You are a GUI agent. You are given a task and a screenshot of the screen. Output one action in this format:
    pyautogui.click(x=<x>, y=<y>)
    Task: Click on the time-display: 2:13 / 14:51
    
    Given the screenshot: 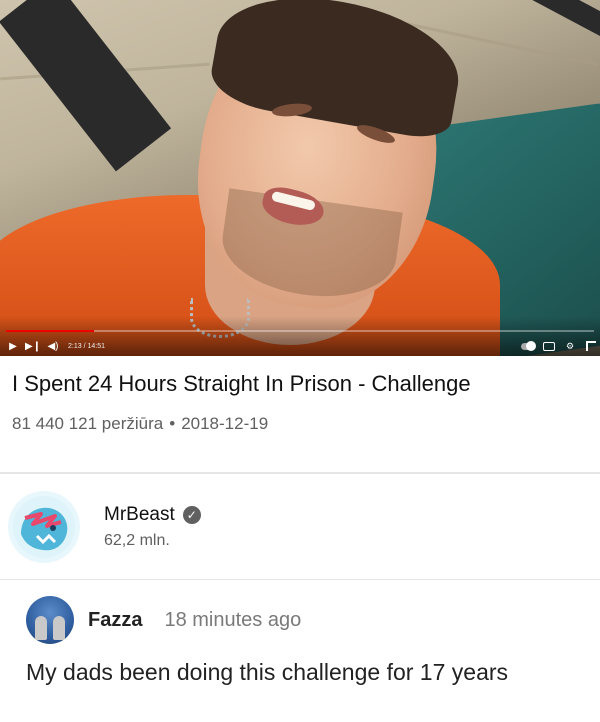 What is the action you would take?
    pyautogui.click(x=86, y=346)
    